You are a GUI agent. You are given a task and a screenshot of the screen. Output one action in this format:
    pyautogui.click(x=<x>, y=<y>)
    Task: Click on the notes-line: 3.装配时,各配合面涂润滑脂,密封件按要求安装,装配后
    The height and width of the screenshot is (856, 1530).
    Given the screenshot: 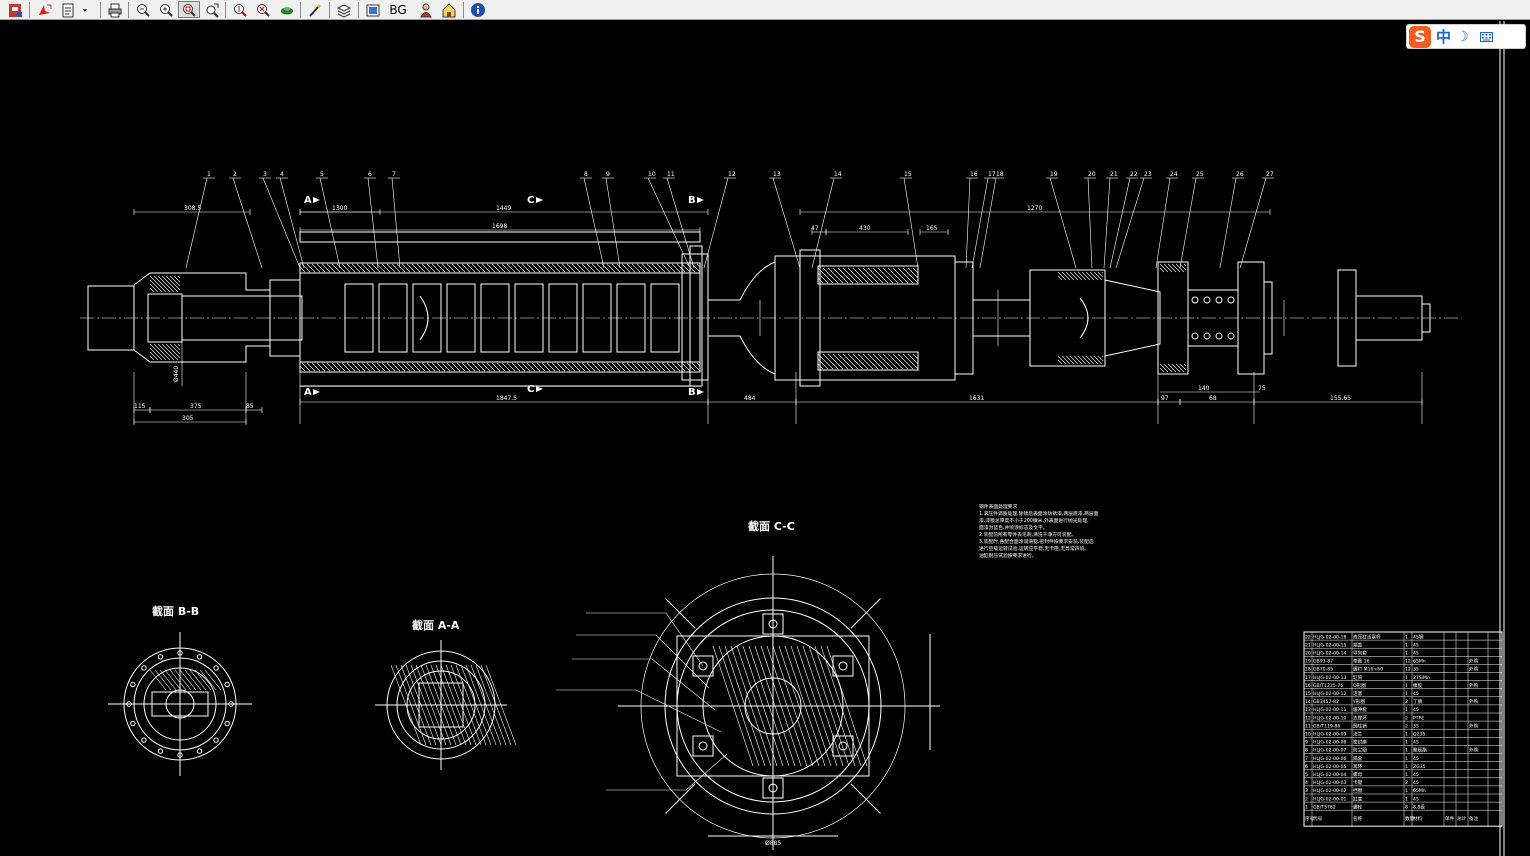 What is the action you would take?
    pyautogui.click(x=1036, y=542)
    